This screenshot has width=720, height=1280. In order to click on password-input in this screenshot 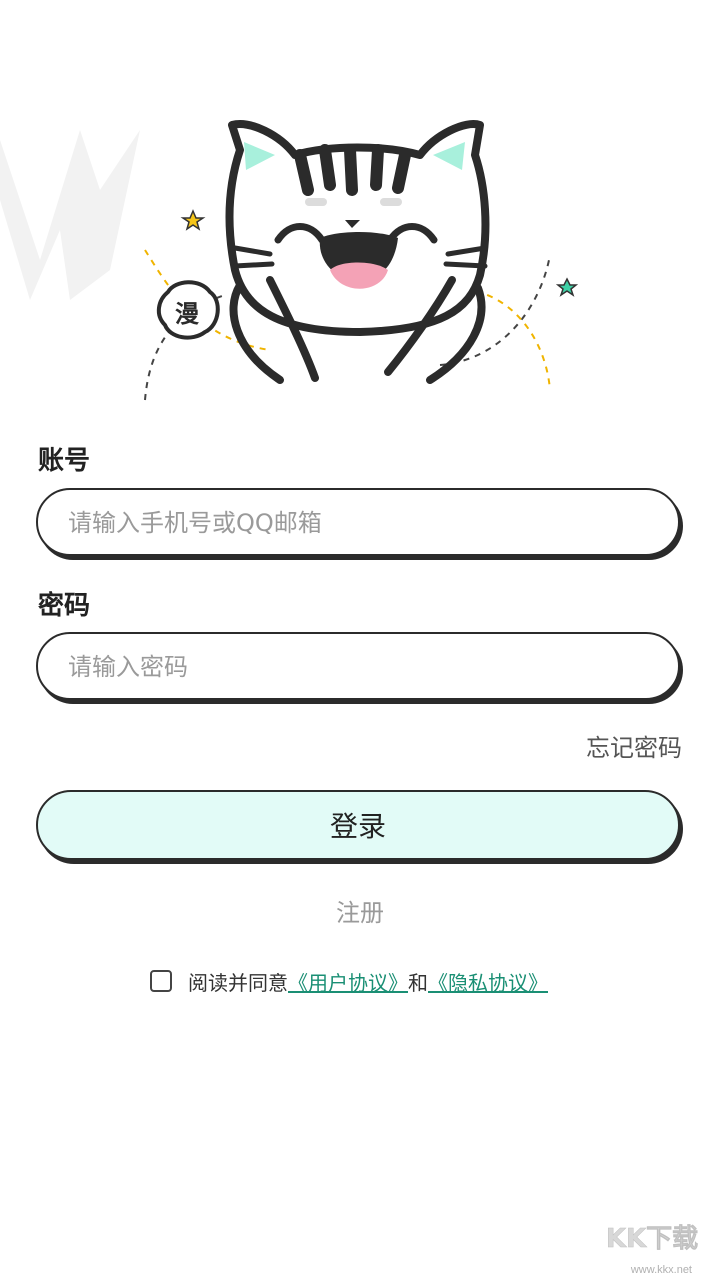, I will do `click(358, 667)`.